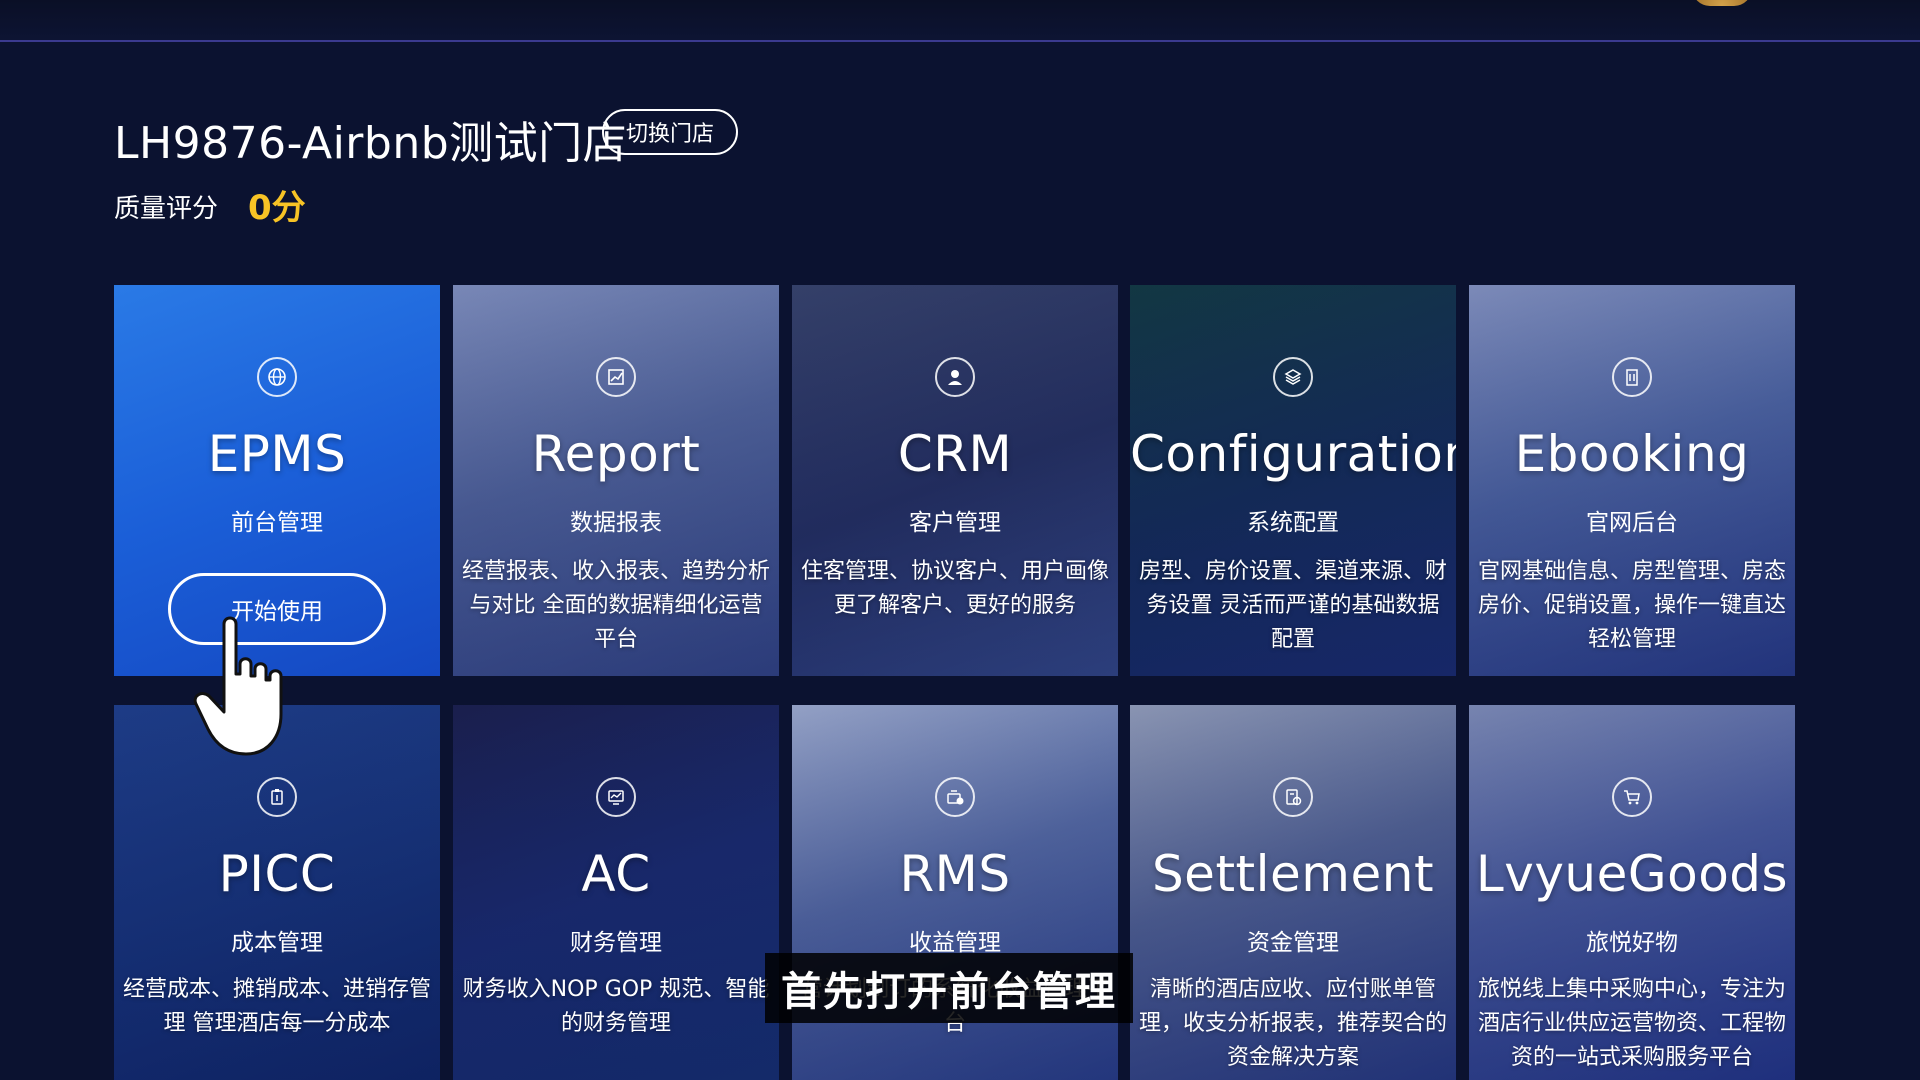  I want to click on clipboard-icon, so click(277, 797).